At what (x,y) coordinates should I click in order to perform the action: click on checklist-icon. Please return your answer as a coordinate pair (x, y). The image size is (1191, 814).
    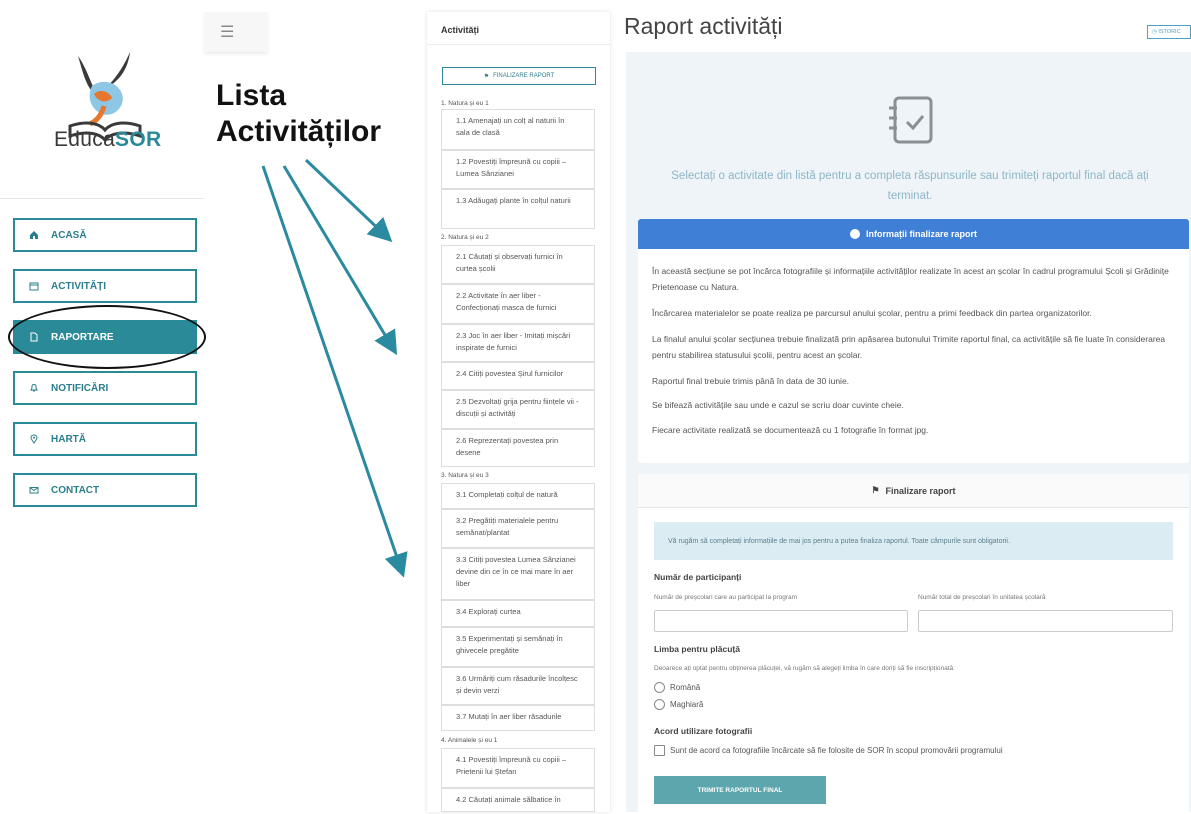
    Looking at the image, I should click on (911, 120).